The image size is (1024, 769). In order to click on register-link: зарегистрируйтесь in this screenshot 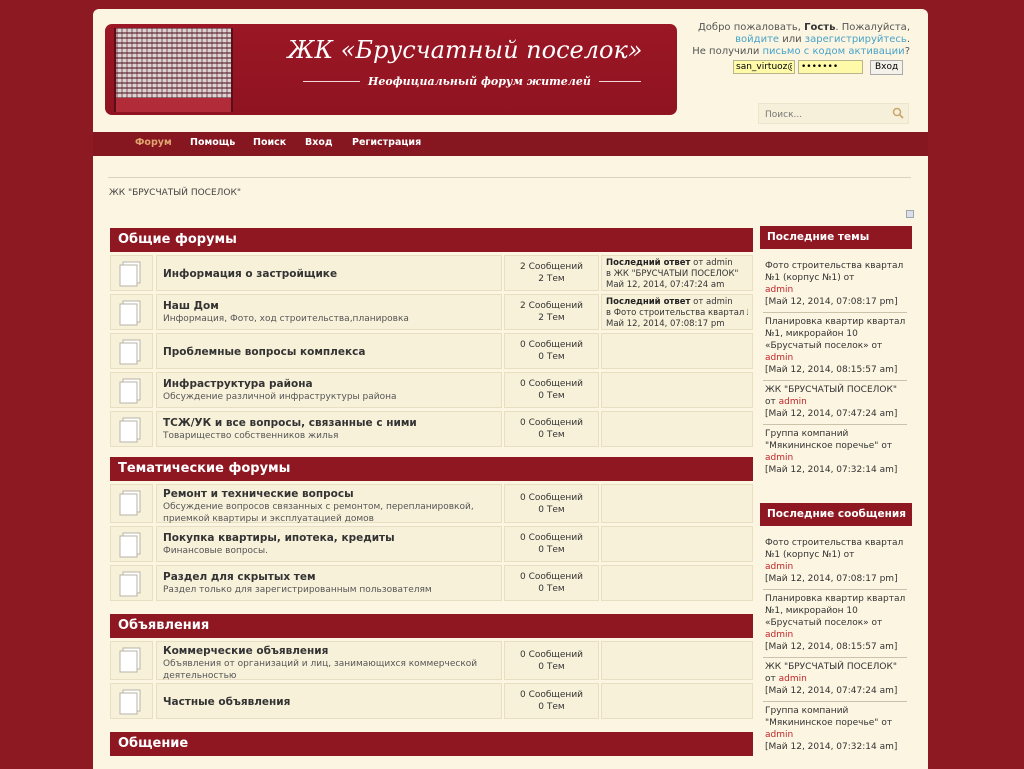, I will do `click(856, 39)`.